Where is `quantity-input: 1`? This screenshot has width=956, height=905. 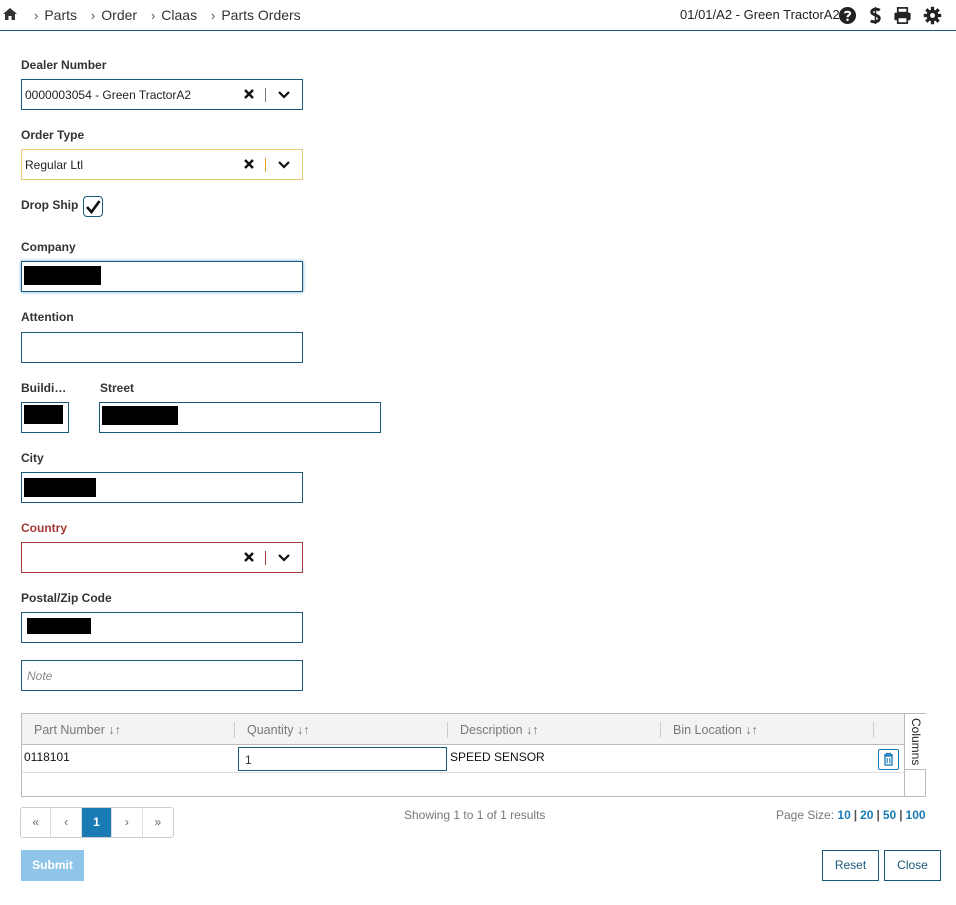
quantity-input: 1 is located at coordinates (342, 759).